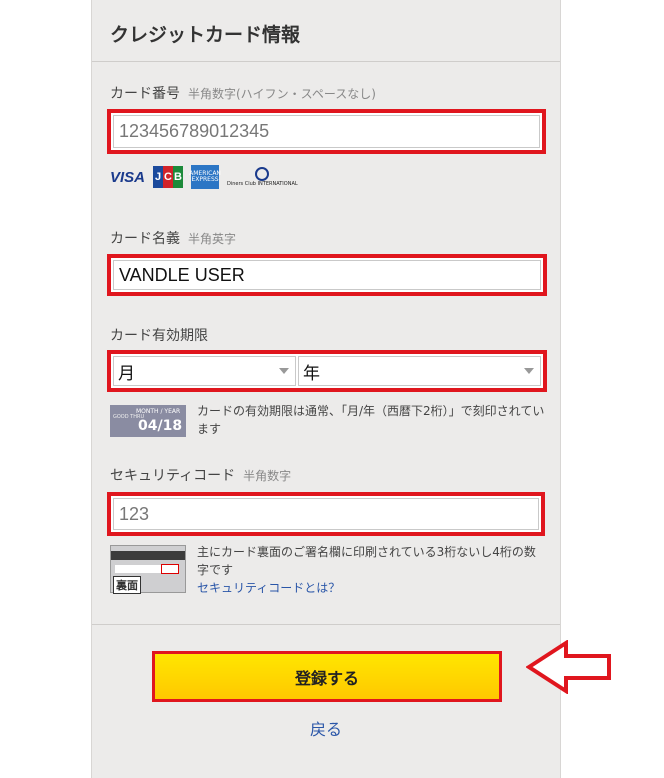 The height and width of the screenshot is (778, 664). What do you see at coordinates (173, 476) in the screenshot?
I see `security-code-label-text: セキュリティコード` at bounding box center [173, 476].